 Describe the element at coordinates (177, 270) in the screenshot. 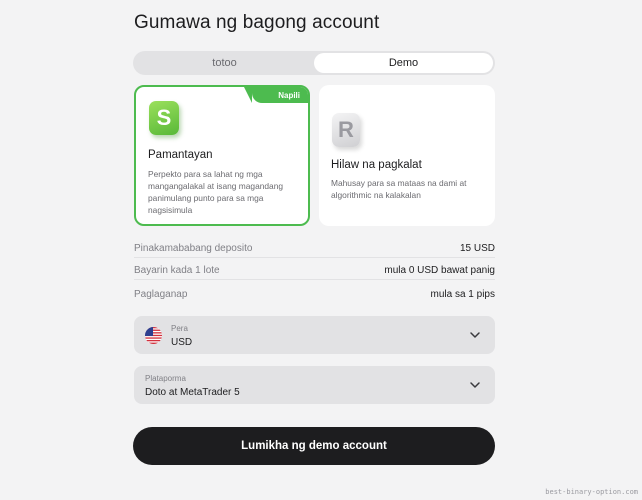

I see `info-label: Bayarin kada 1 lote` at that location.